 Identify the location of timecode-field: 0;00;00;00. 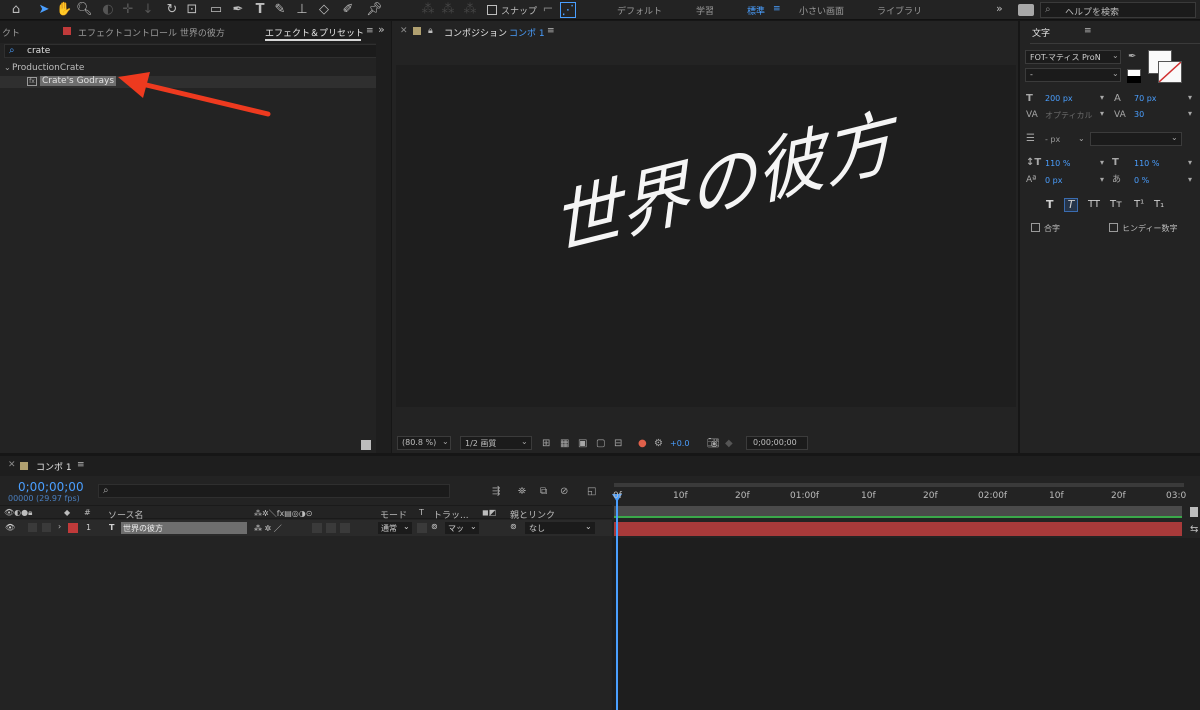
(777, 443).